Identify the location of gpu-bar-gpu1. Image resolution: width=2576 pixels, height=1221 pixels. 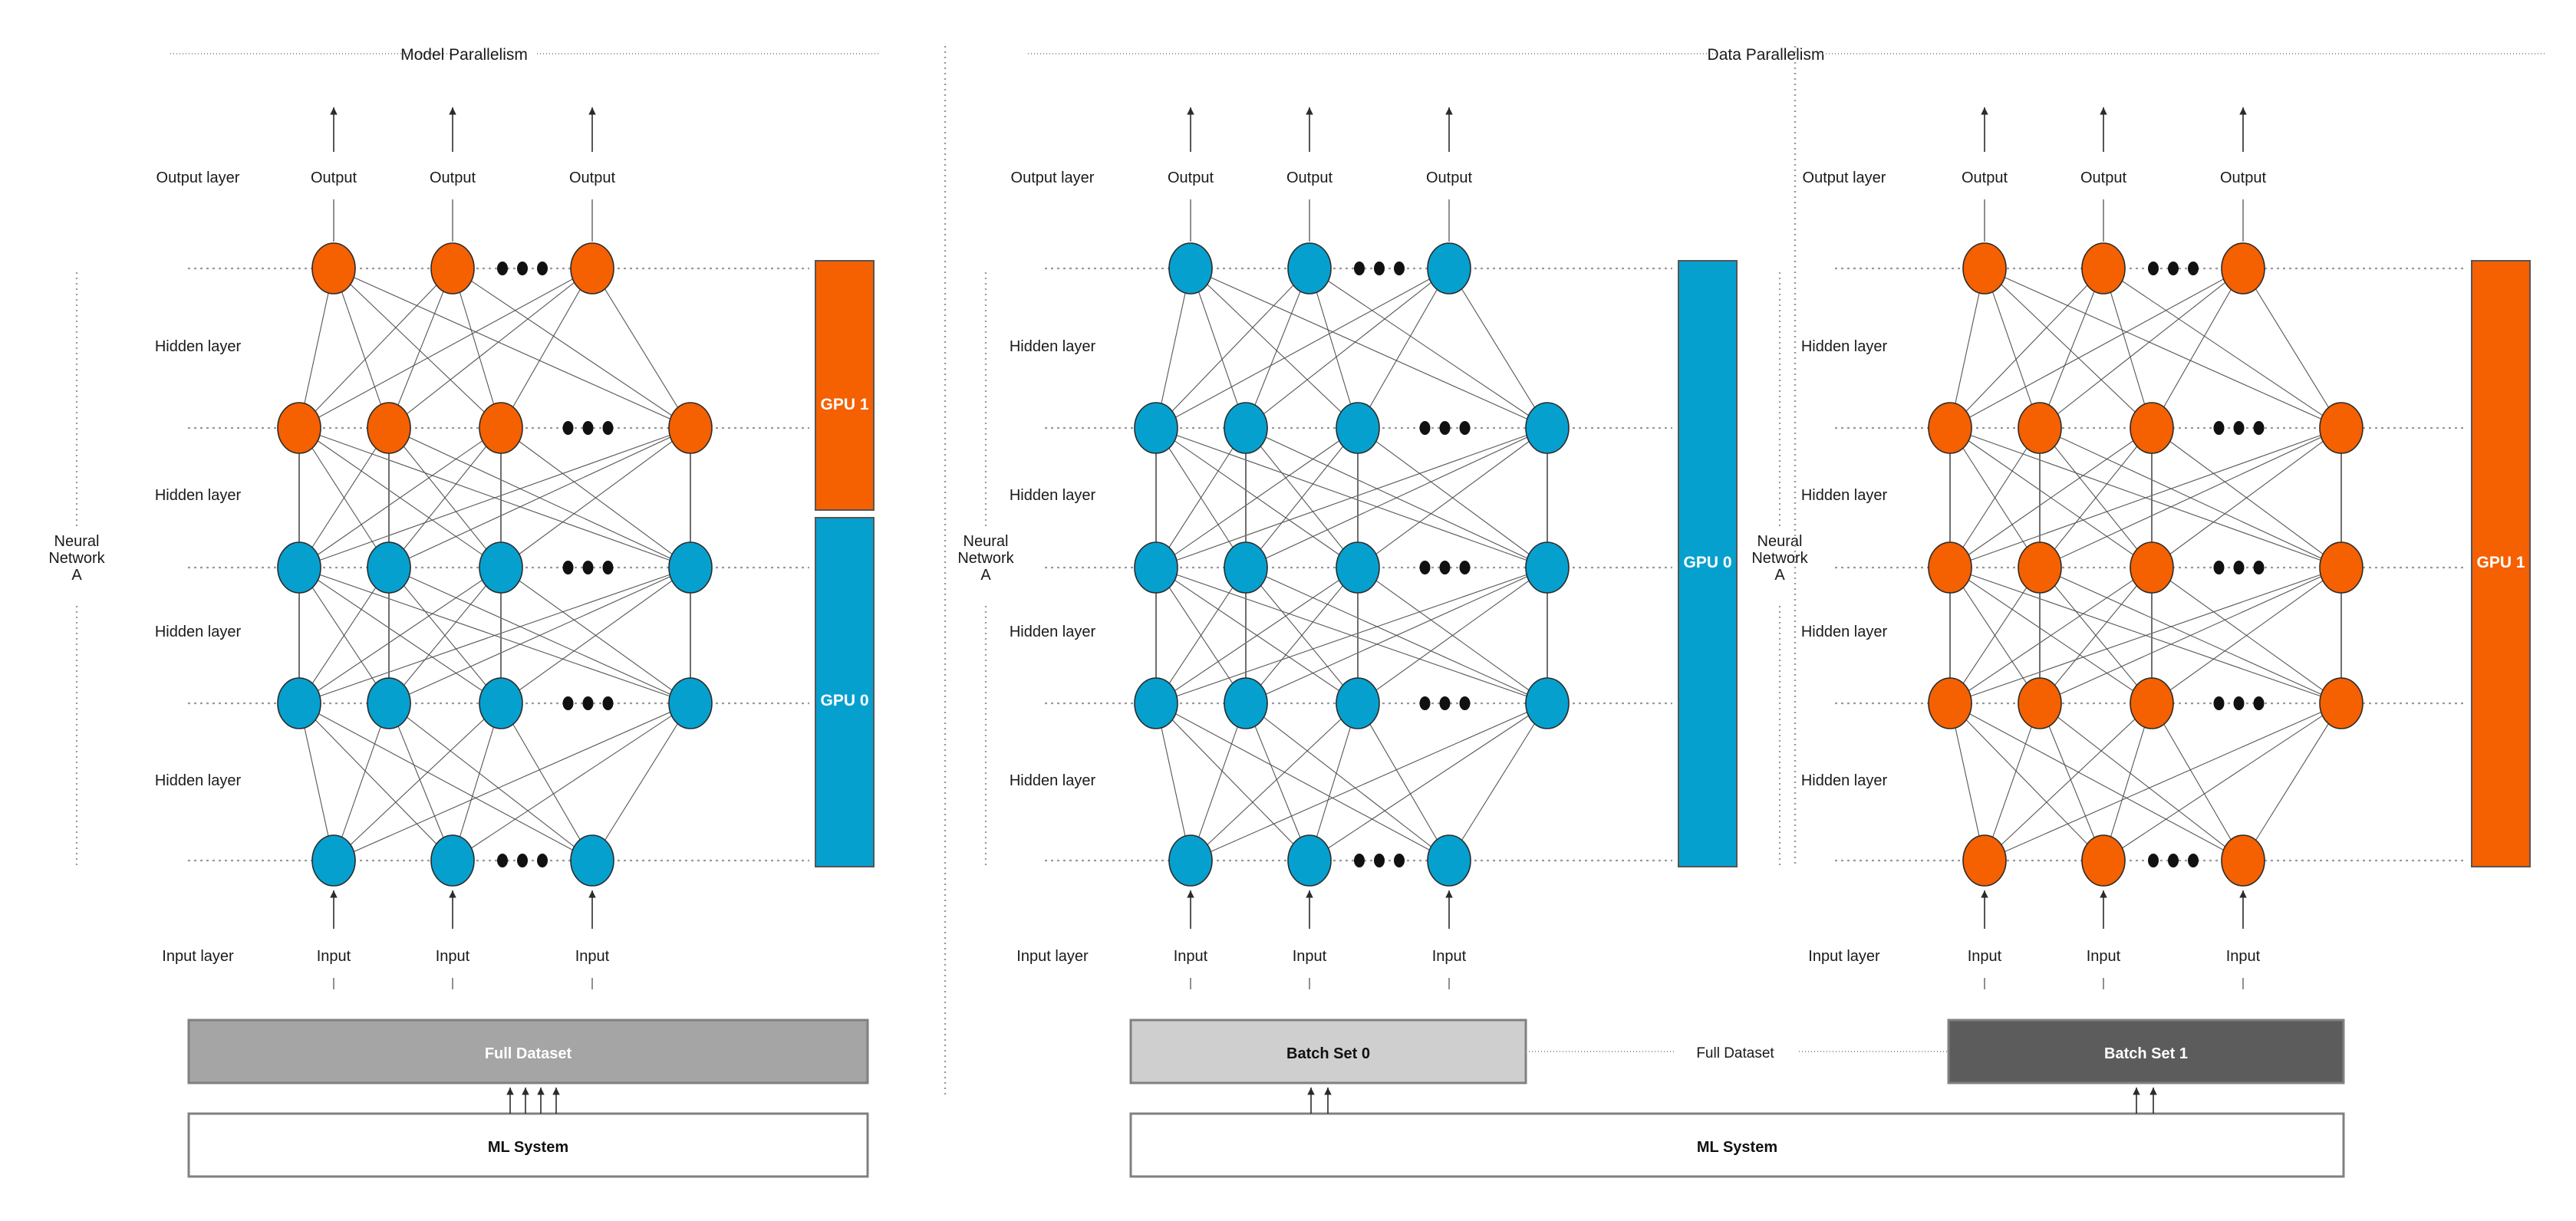
(845, 385).